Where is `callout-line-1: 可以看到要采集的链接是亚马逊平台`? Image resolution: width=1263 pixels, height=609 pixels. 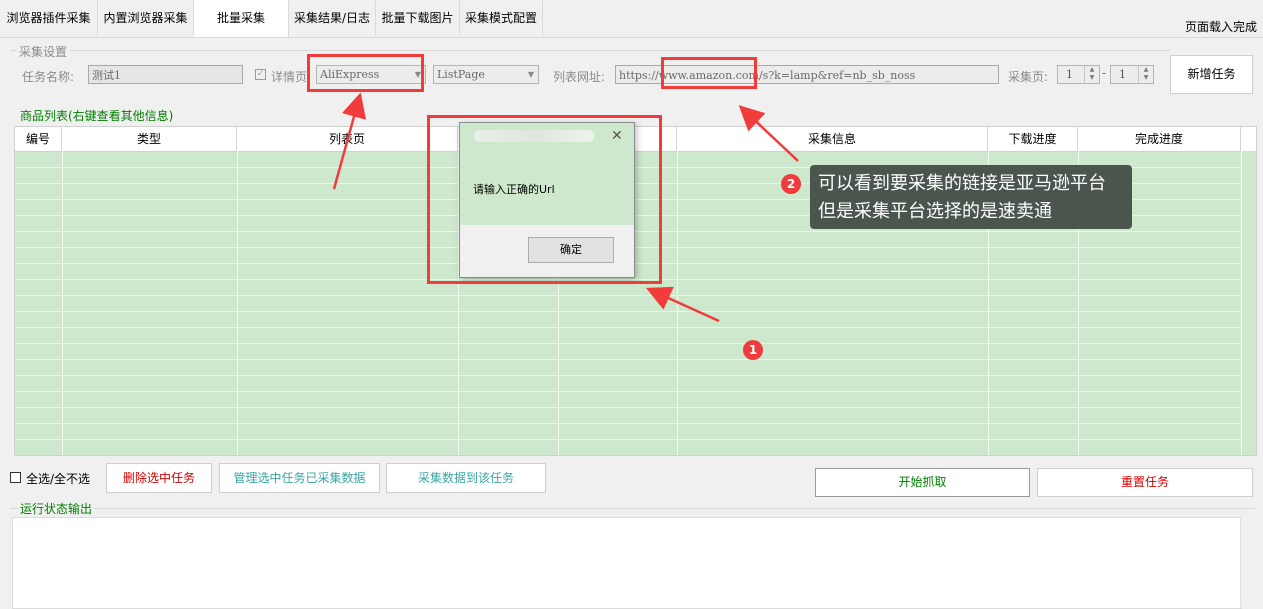 callout-line-1: 可以看到要采集的链接是亚马逊平台 is located at coordinates (962, 183).